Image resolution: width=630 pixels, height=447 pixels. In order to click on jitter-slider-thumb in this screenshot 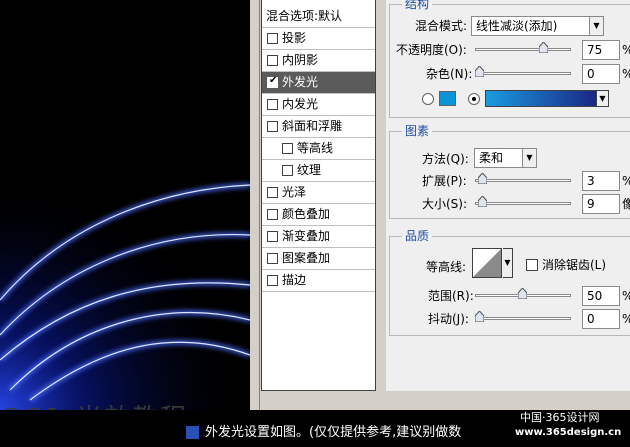, I will do `click(479, 316)`.